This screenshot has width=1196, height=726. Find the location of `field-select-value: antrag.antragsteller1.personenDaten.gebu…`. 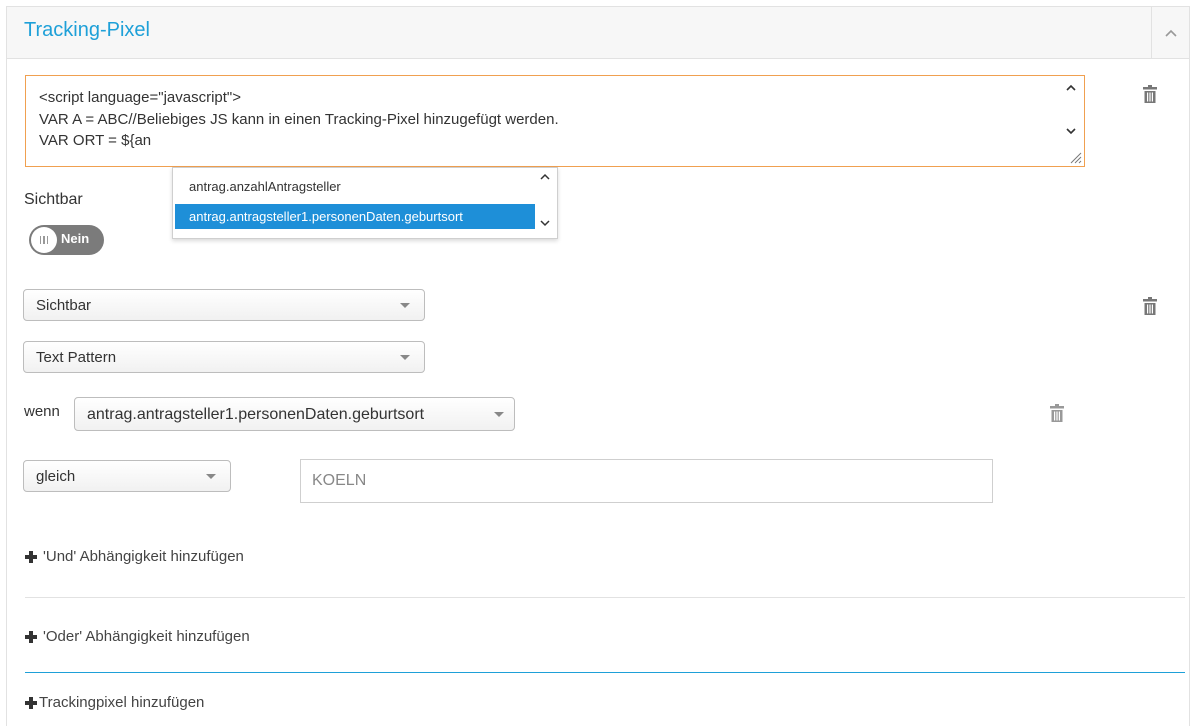

field-select-value: antrag.antragsteller1.personenDaten.gebu… is located at coordinates (256, 414).